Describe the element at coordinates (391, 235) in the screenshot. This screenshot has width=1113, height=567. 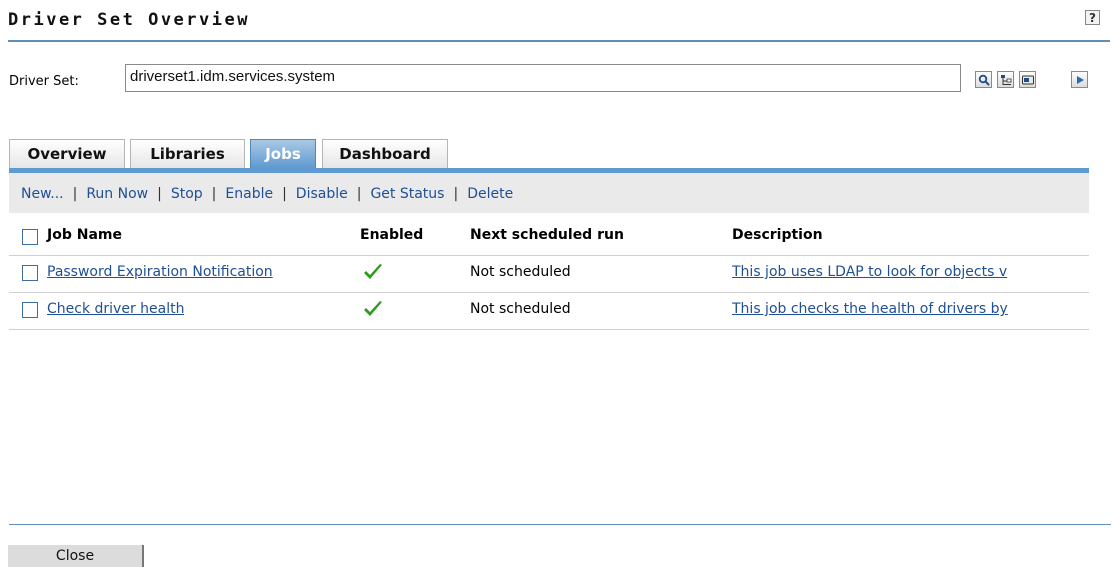
I see `header-enabled: Enabled` at that location.